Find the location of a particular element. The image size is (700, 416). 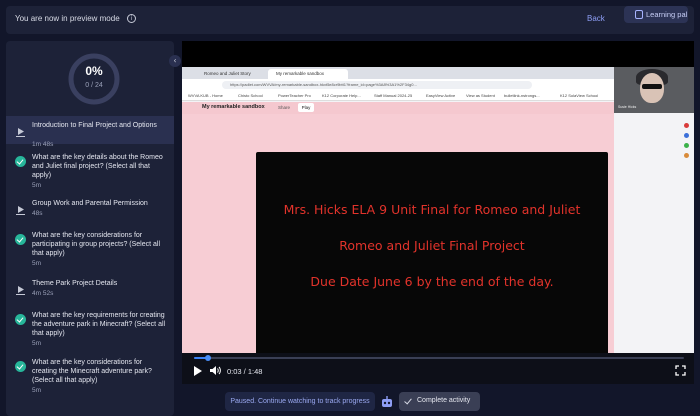

bookmark-item: Staff Manual 2024-25 is located at coordinates (393, 95).